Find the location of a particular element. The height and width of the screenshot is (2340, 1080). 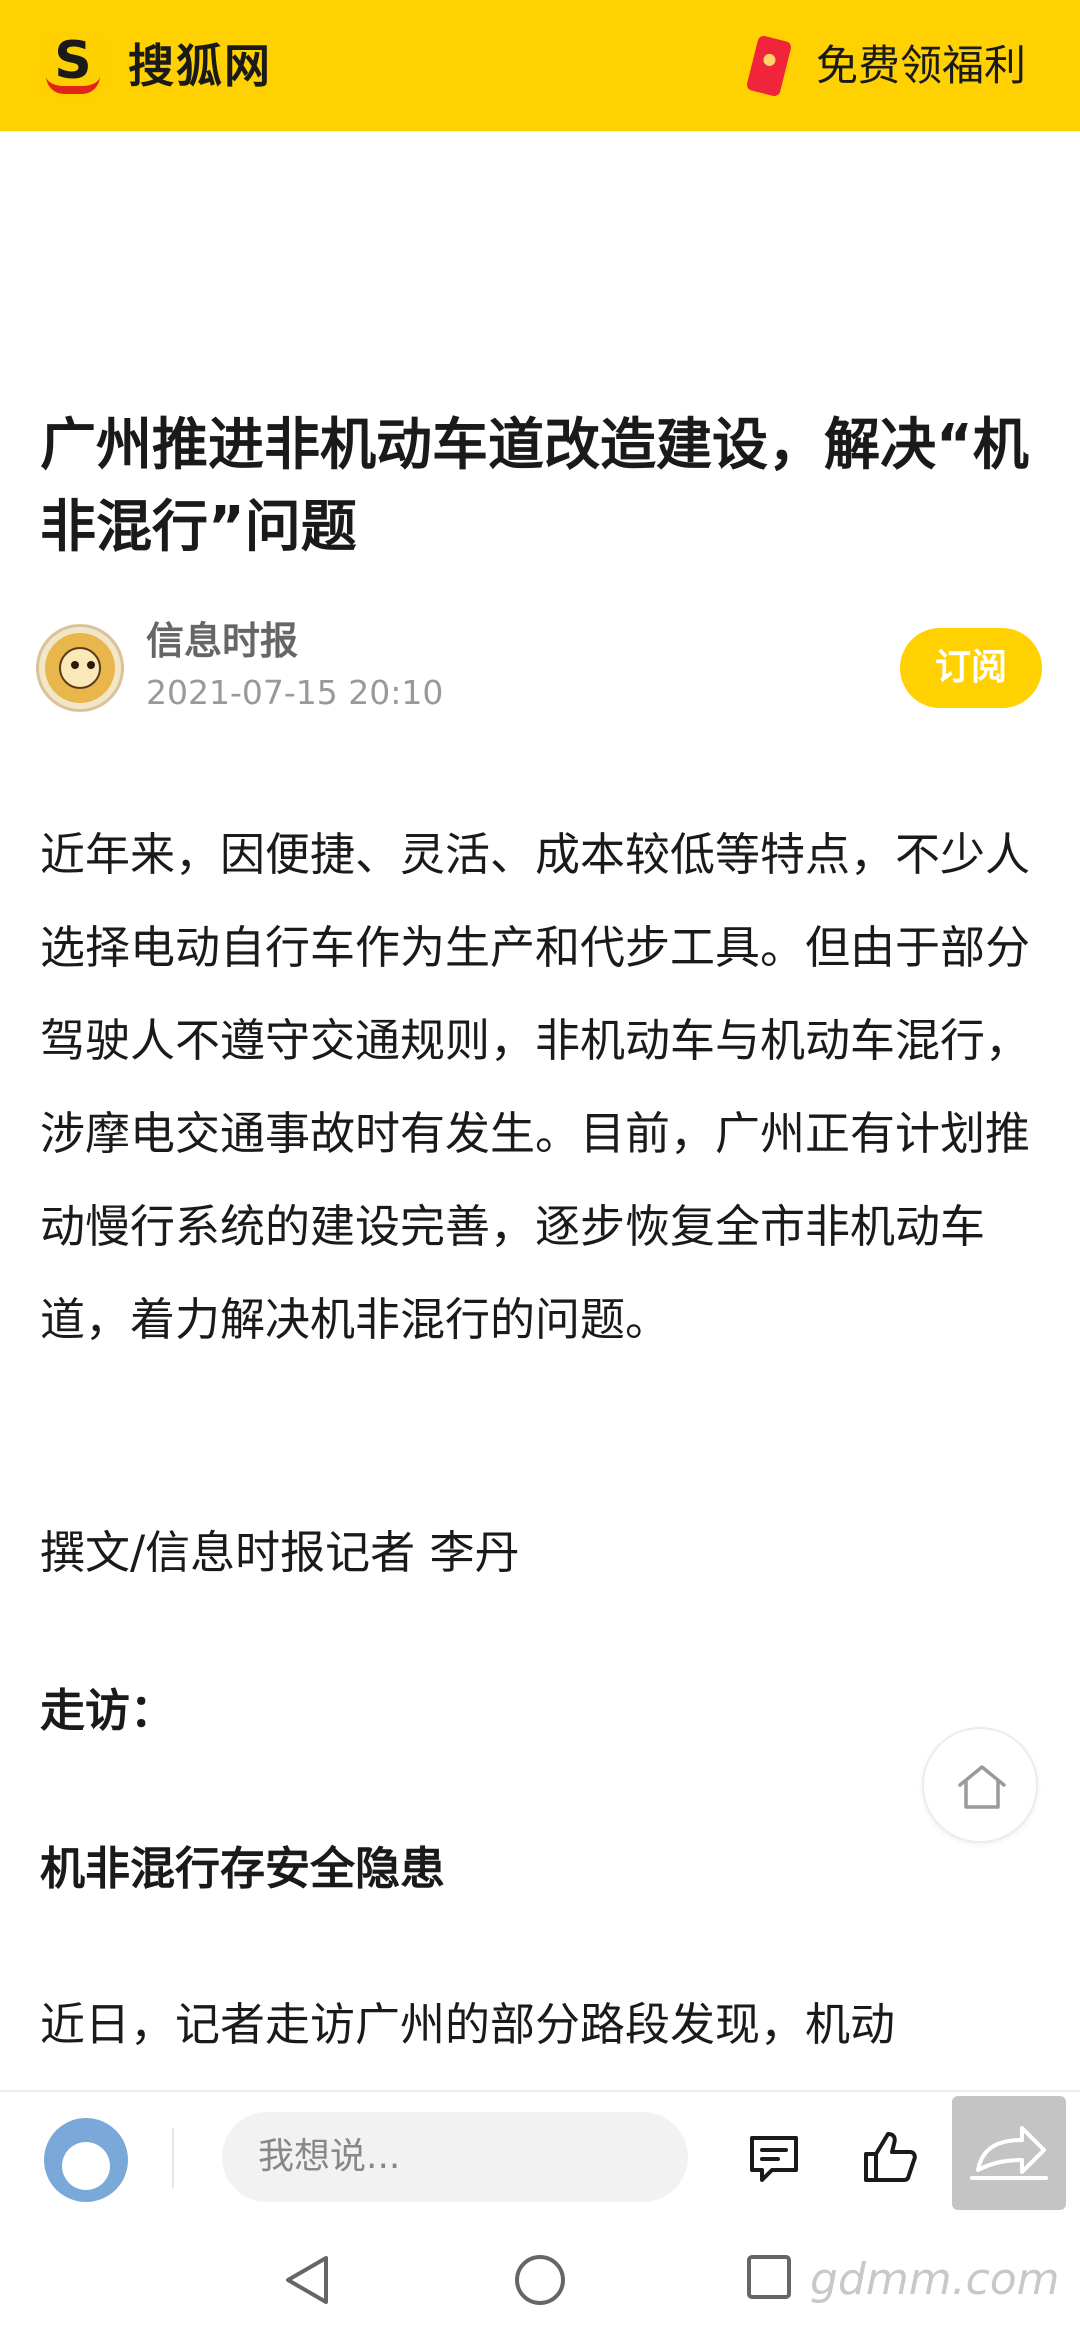

thumbs-up-icon is located at coordinates (890, 2158).